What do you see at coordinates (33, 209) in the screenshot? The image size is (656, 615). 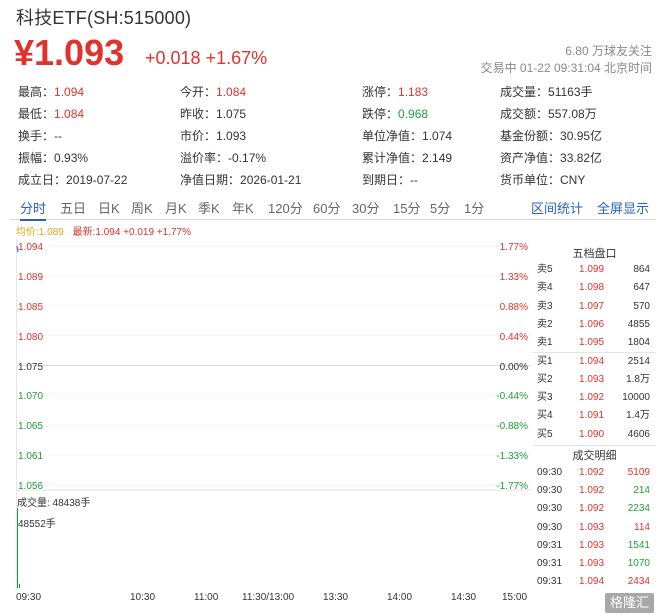 I see `tab-intraday: 分时` at bounding box center [33, 209].